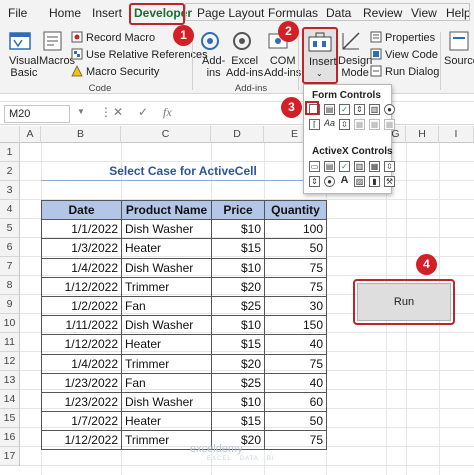 The image size is (474, 475). What do you see at coordinates (81, 134) in the screenshot?
I see `column-header: B` at bounding box center [81, 134].